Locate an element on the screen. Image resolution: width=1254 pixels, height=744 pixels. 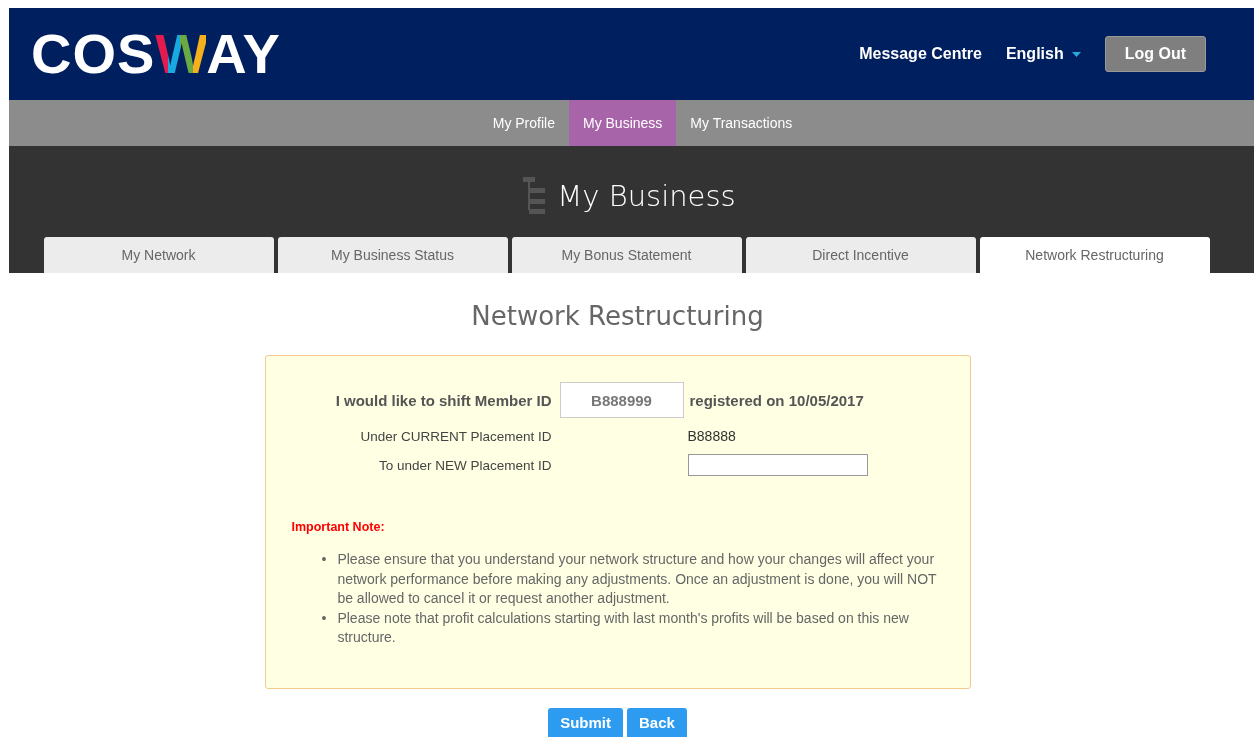
section-title: My Business is located at coordinates (646, 196).